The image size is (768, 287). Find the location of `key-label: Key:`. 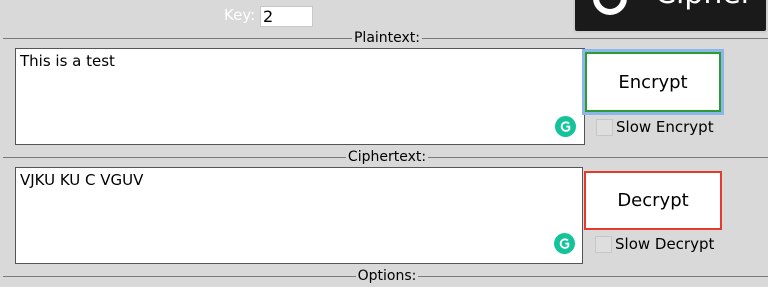

key-label: Key: is located at coordinates (240, 15).